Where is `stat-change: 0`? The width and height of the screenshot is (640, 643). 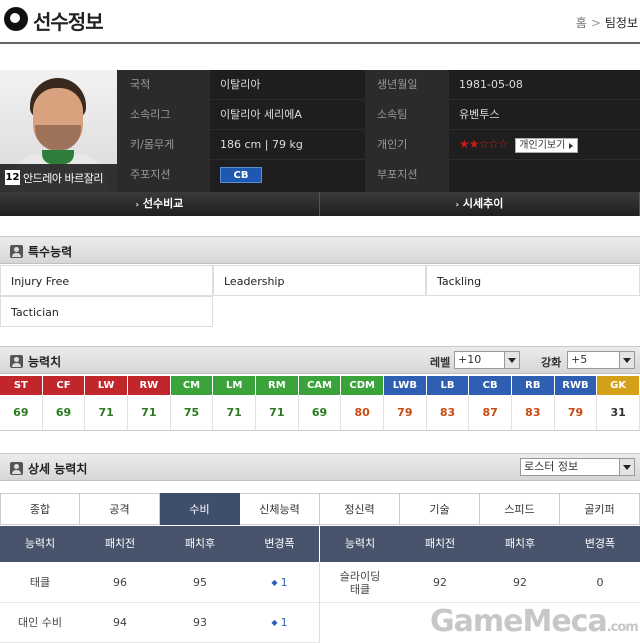
stat-change: 0 is located at coordinates (600, 583).